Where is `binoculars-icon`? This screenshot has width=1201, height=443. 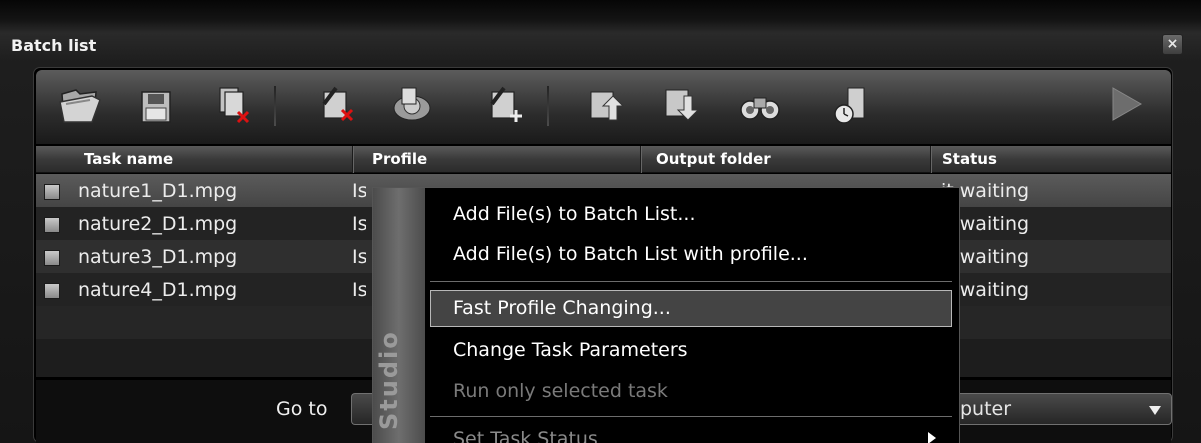
binoculars-icon is located at coordinates (760, 104).